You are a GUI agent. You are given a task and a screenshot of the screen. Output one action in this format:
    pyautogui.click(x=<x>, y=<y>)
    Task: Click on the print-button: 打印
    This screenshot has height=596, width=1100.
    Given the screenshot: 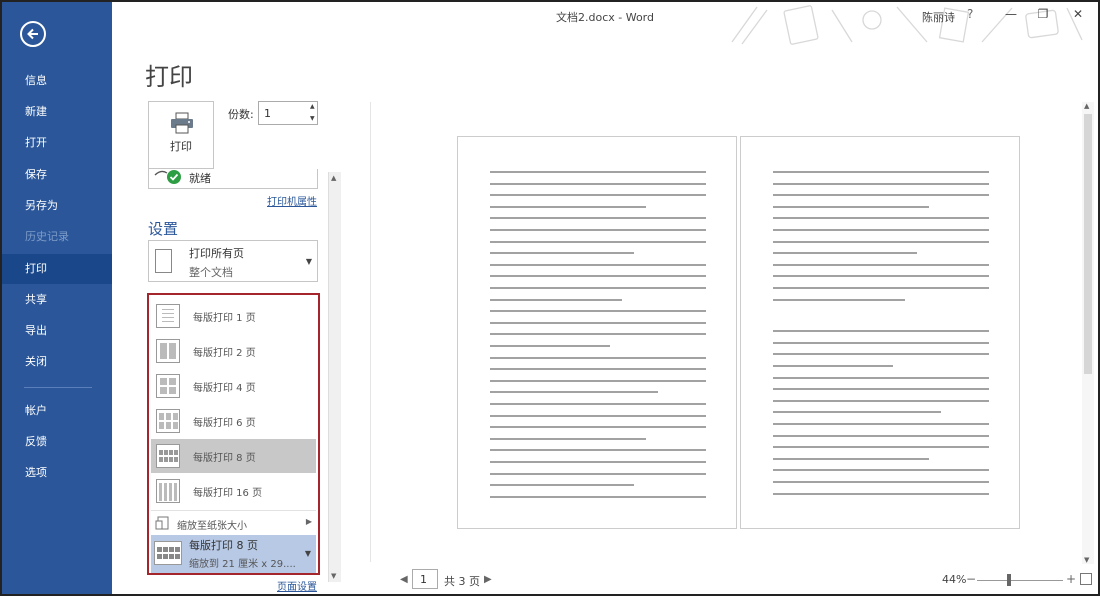 What is the action you would take?
    pyautogui.click(x=181, y=135)
    